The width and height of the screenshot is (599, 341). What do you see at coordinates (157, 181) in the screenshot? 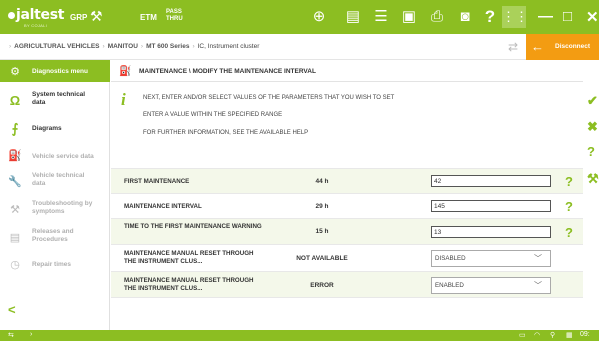
I see `parameter-name: FIRST MAINTENANCE` at bounding box center [157, 181].